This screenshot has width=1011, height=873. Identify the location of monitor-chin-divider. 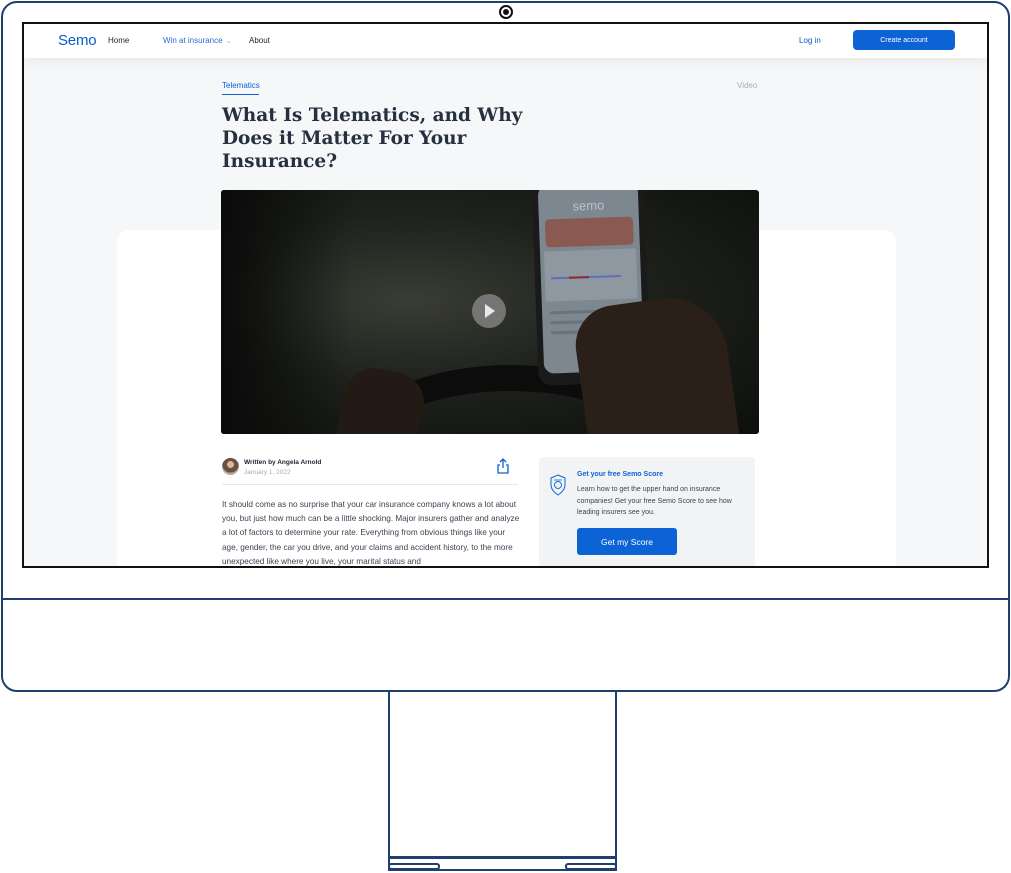
(505, 599).